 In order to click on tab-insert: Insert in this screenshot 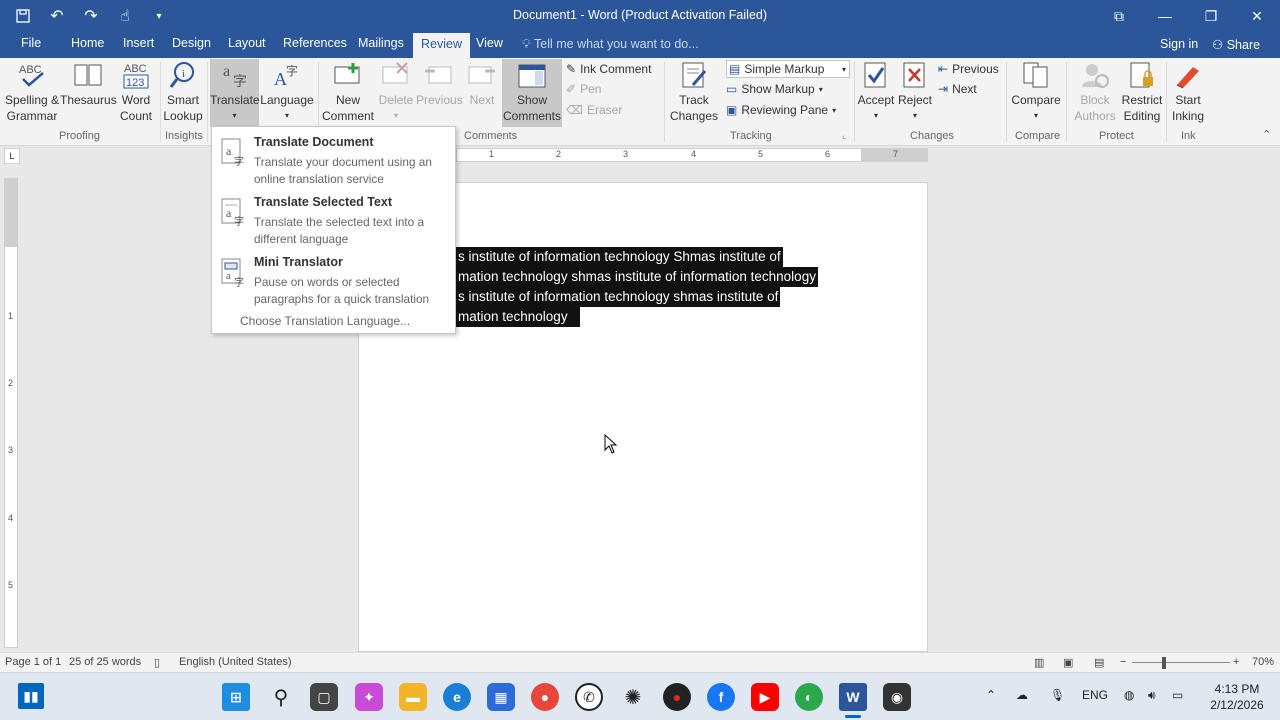, I will do `click(138, 43)`.